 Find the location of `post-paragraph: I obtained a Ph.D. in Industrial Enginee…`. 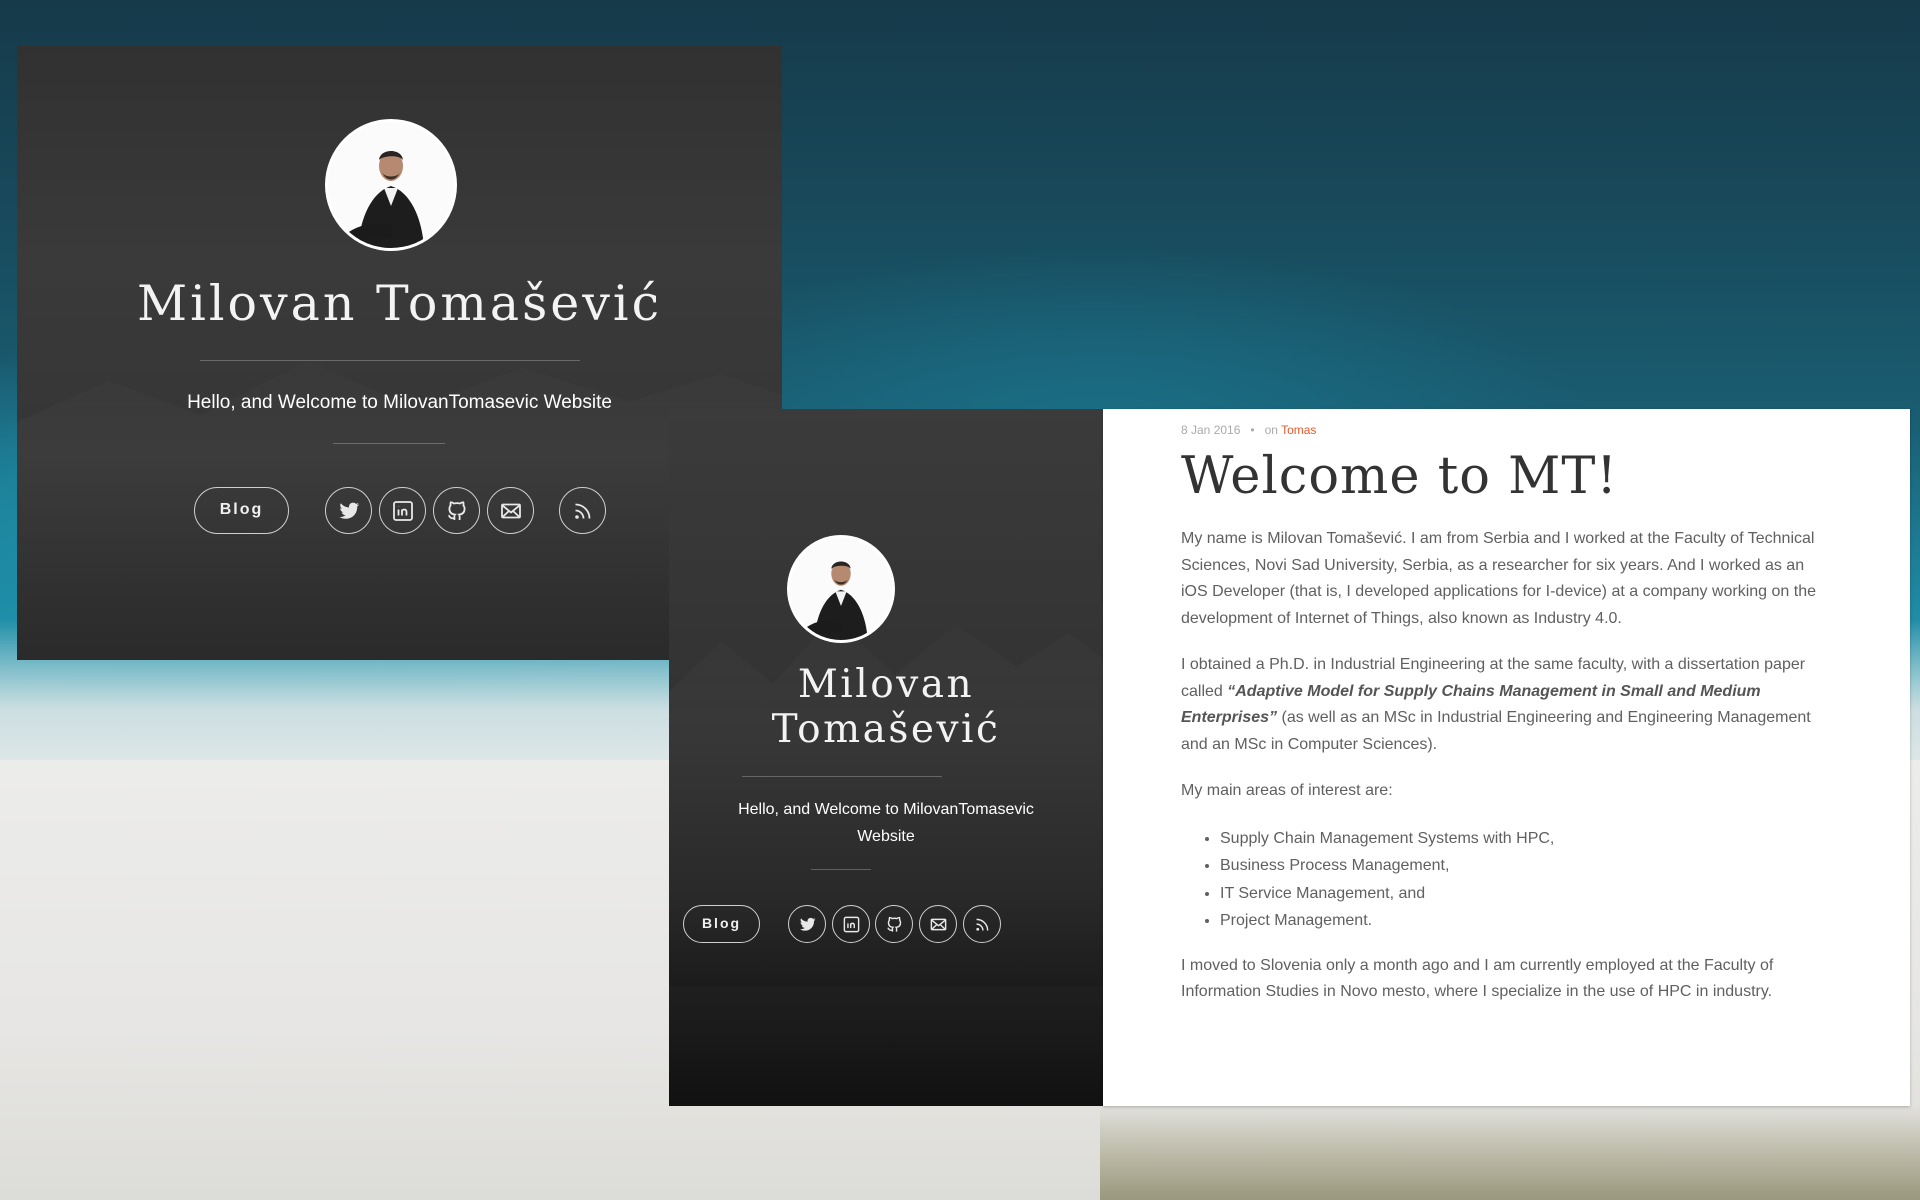

post-paragraph: I obtained a Ph.D. in Industrial Enginee… is located at coordinates (1502, 705).